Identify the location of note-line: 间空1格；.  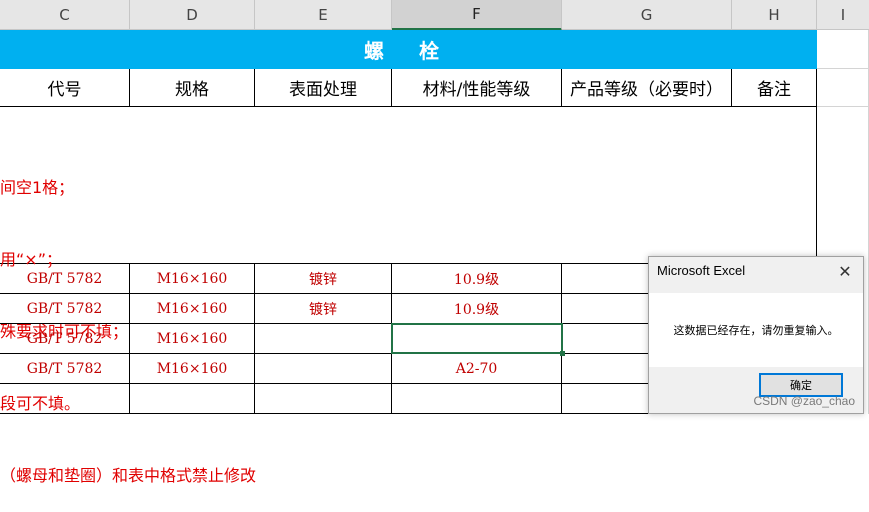
(37, 187).